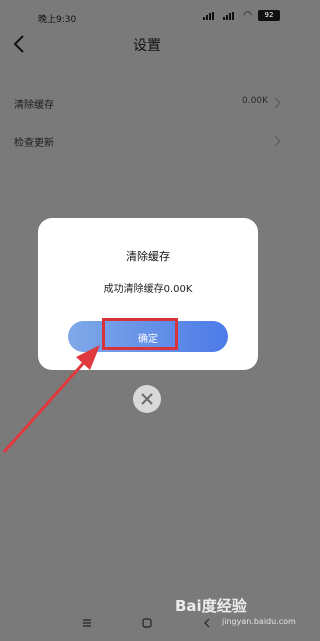  What do you see at coordinates (140, 334) in the screenshot?
I see `highlight-box` at bounding box center [140, 334].